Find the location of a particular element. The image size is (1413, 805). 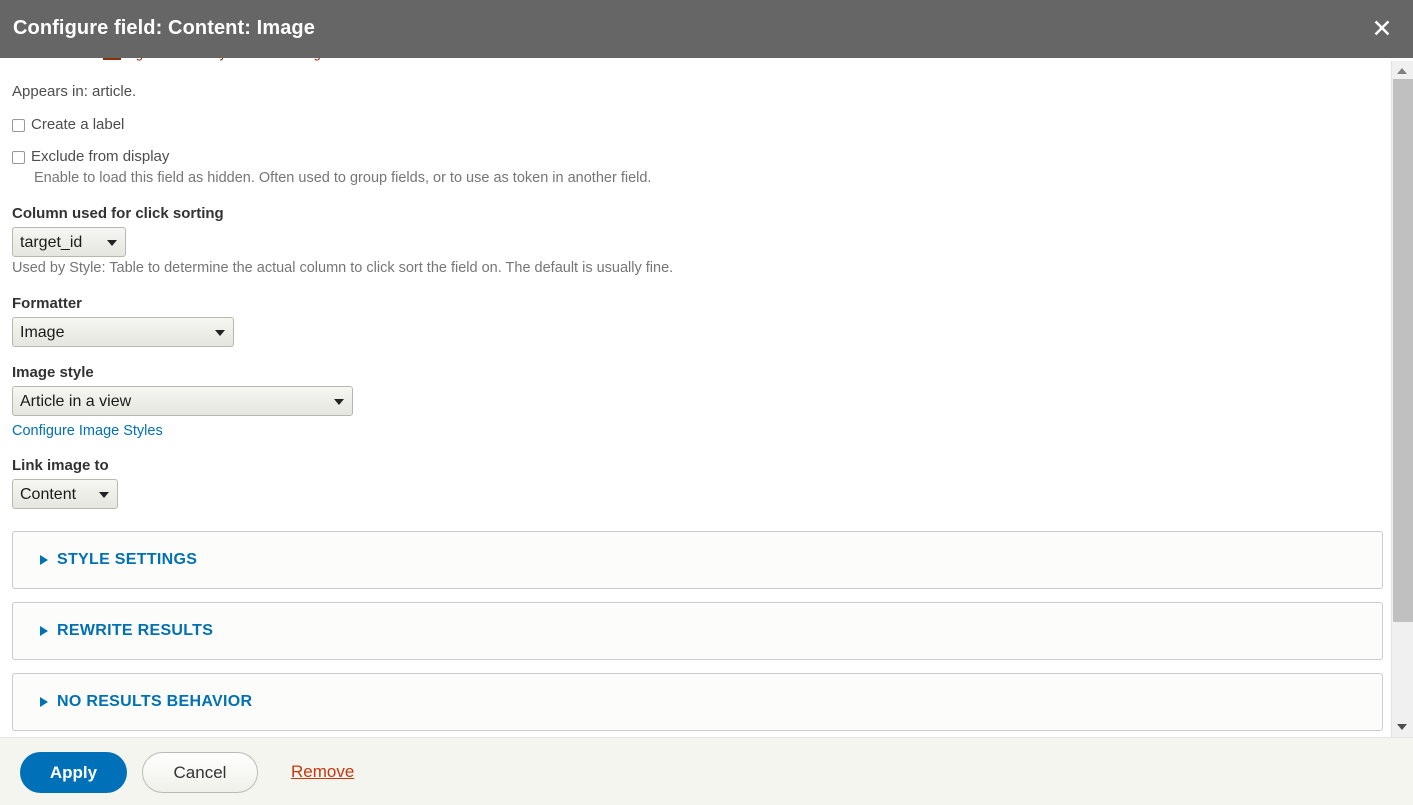

click-sorting-select: target_id is located at coordinates (69, 242).